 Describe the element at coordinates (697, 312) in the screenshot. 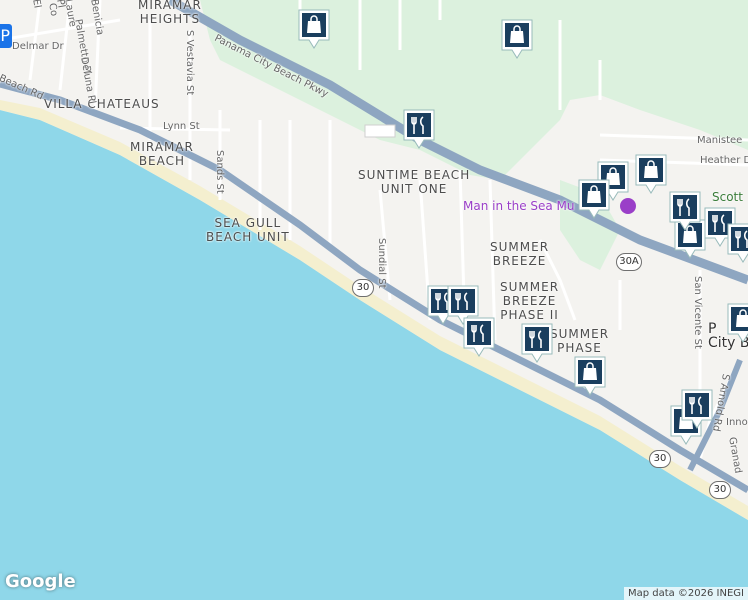

I see `street-san-vicente: San Vicente St` at that location.